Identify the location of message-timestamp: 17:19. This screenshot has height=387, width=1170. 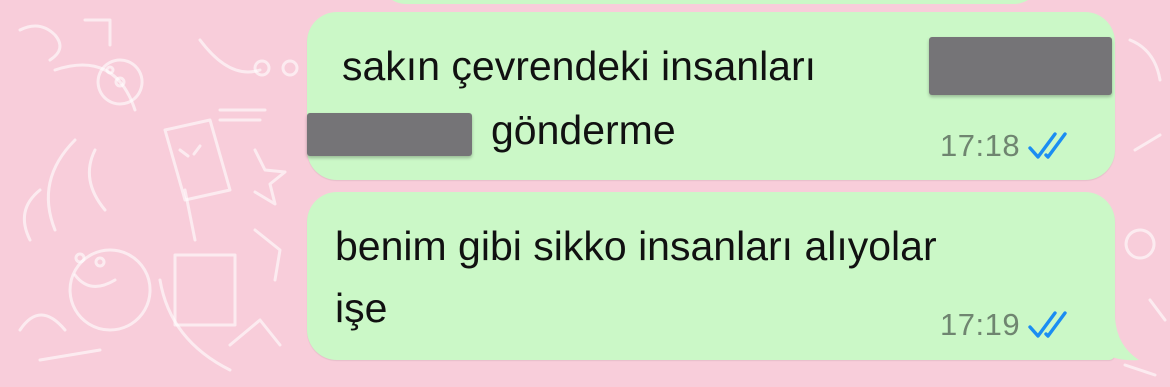
(980, 324).